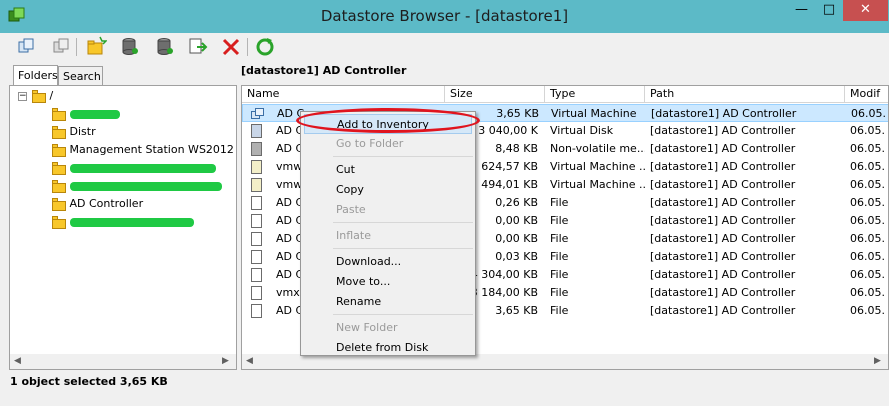  I want to click on tree-item-management-station: Management Station WS2012, so click(143, 150).